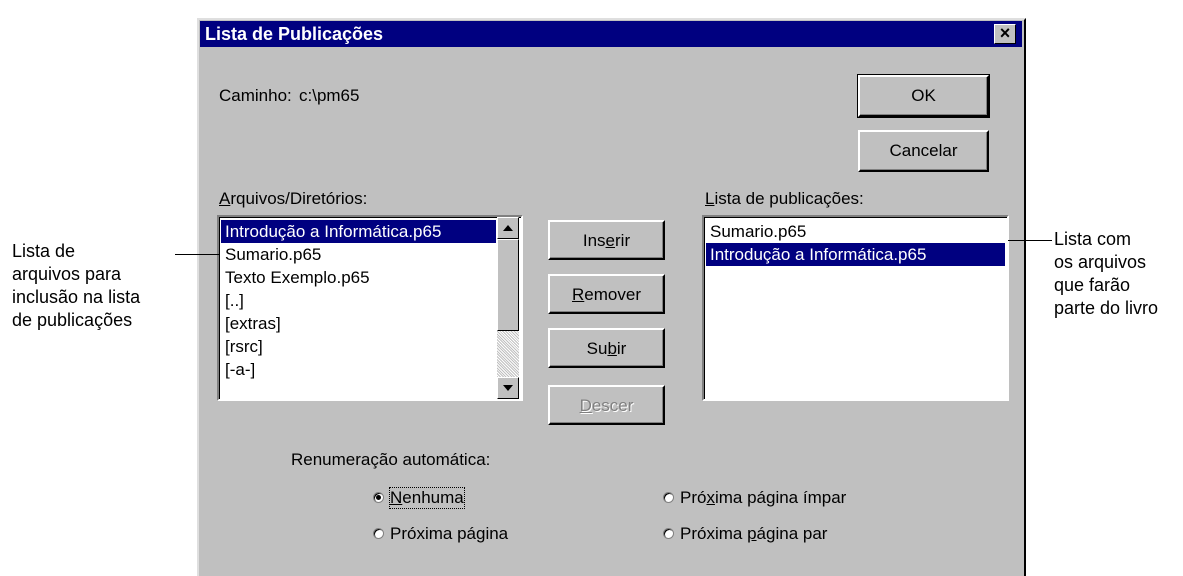 Image resolution: width=1183 pixels, height=576 pixels. Describe the element at coordinates (508, 354) in the screenshot. I see `scroll-track` at that location.